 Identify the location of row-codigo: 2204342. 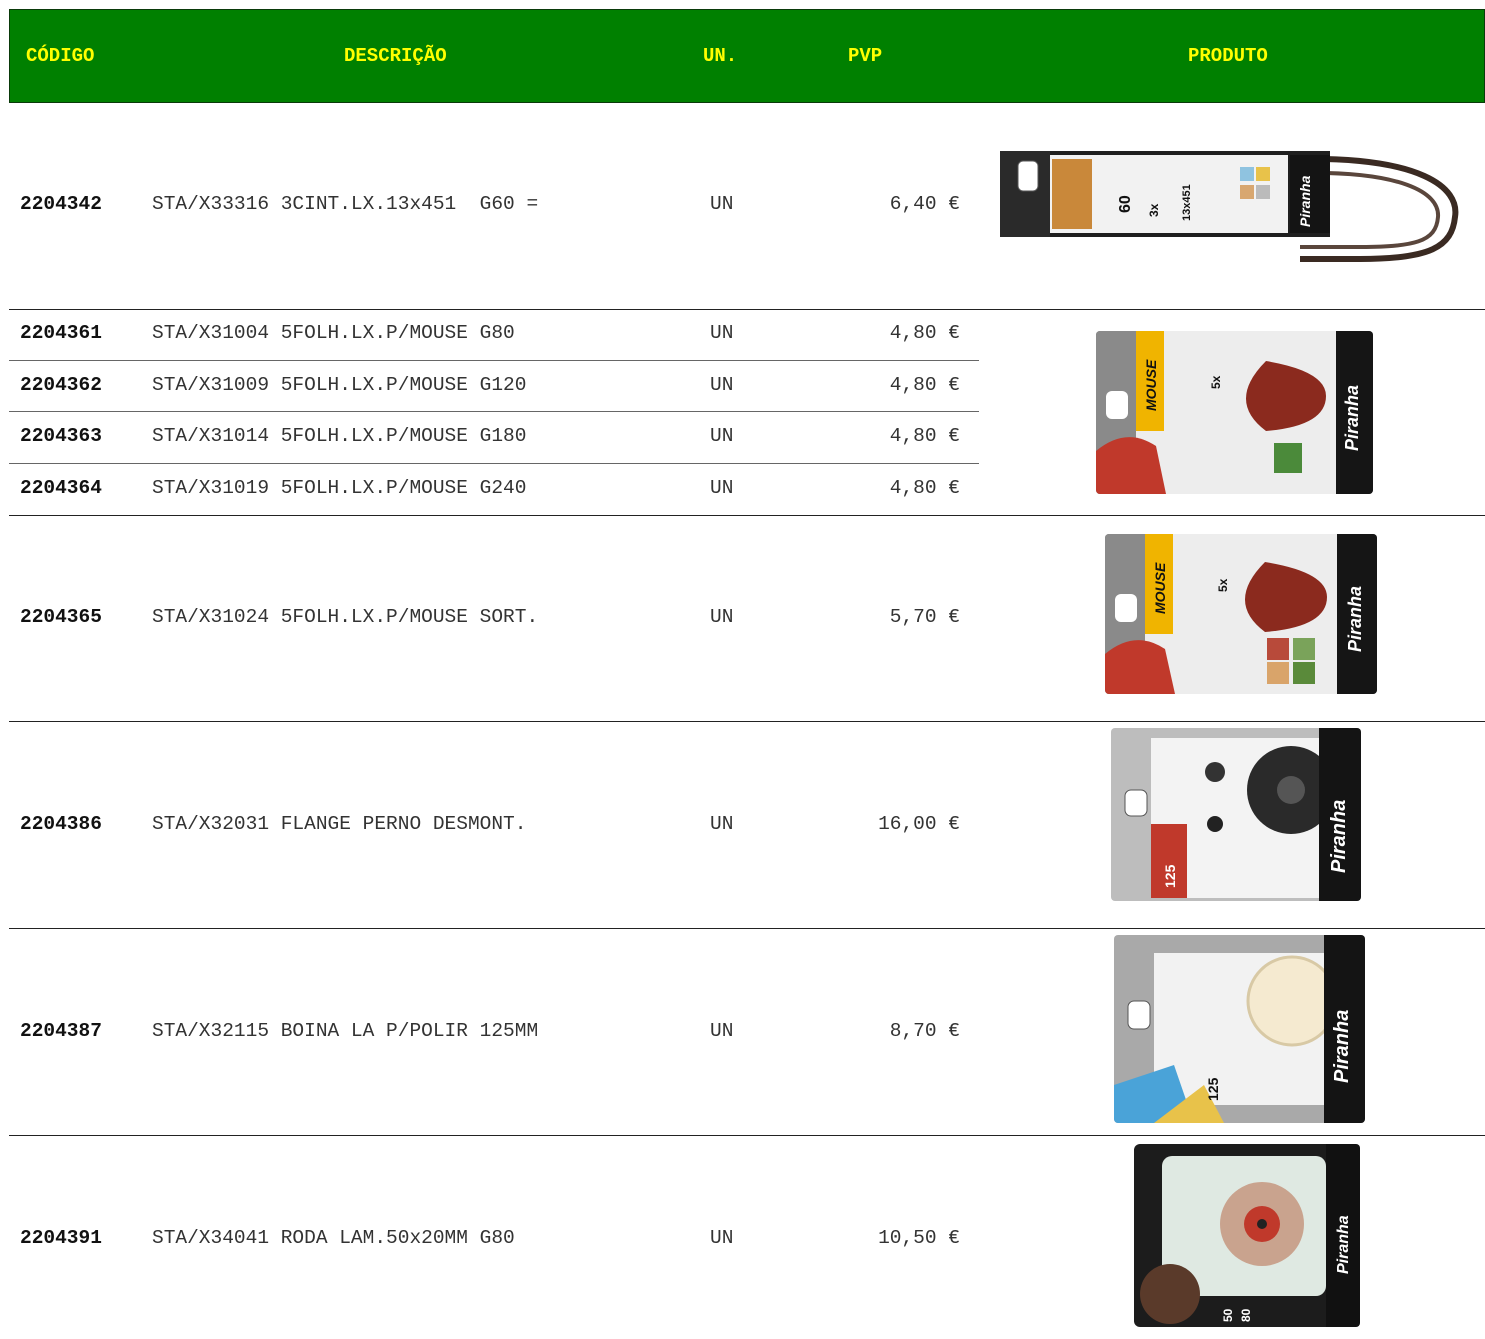
(61, 204).